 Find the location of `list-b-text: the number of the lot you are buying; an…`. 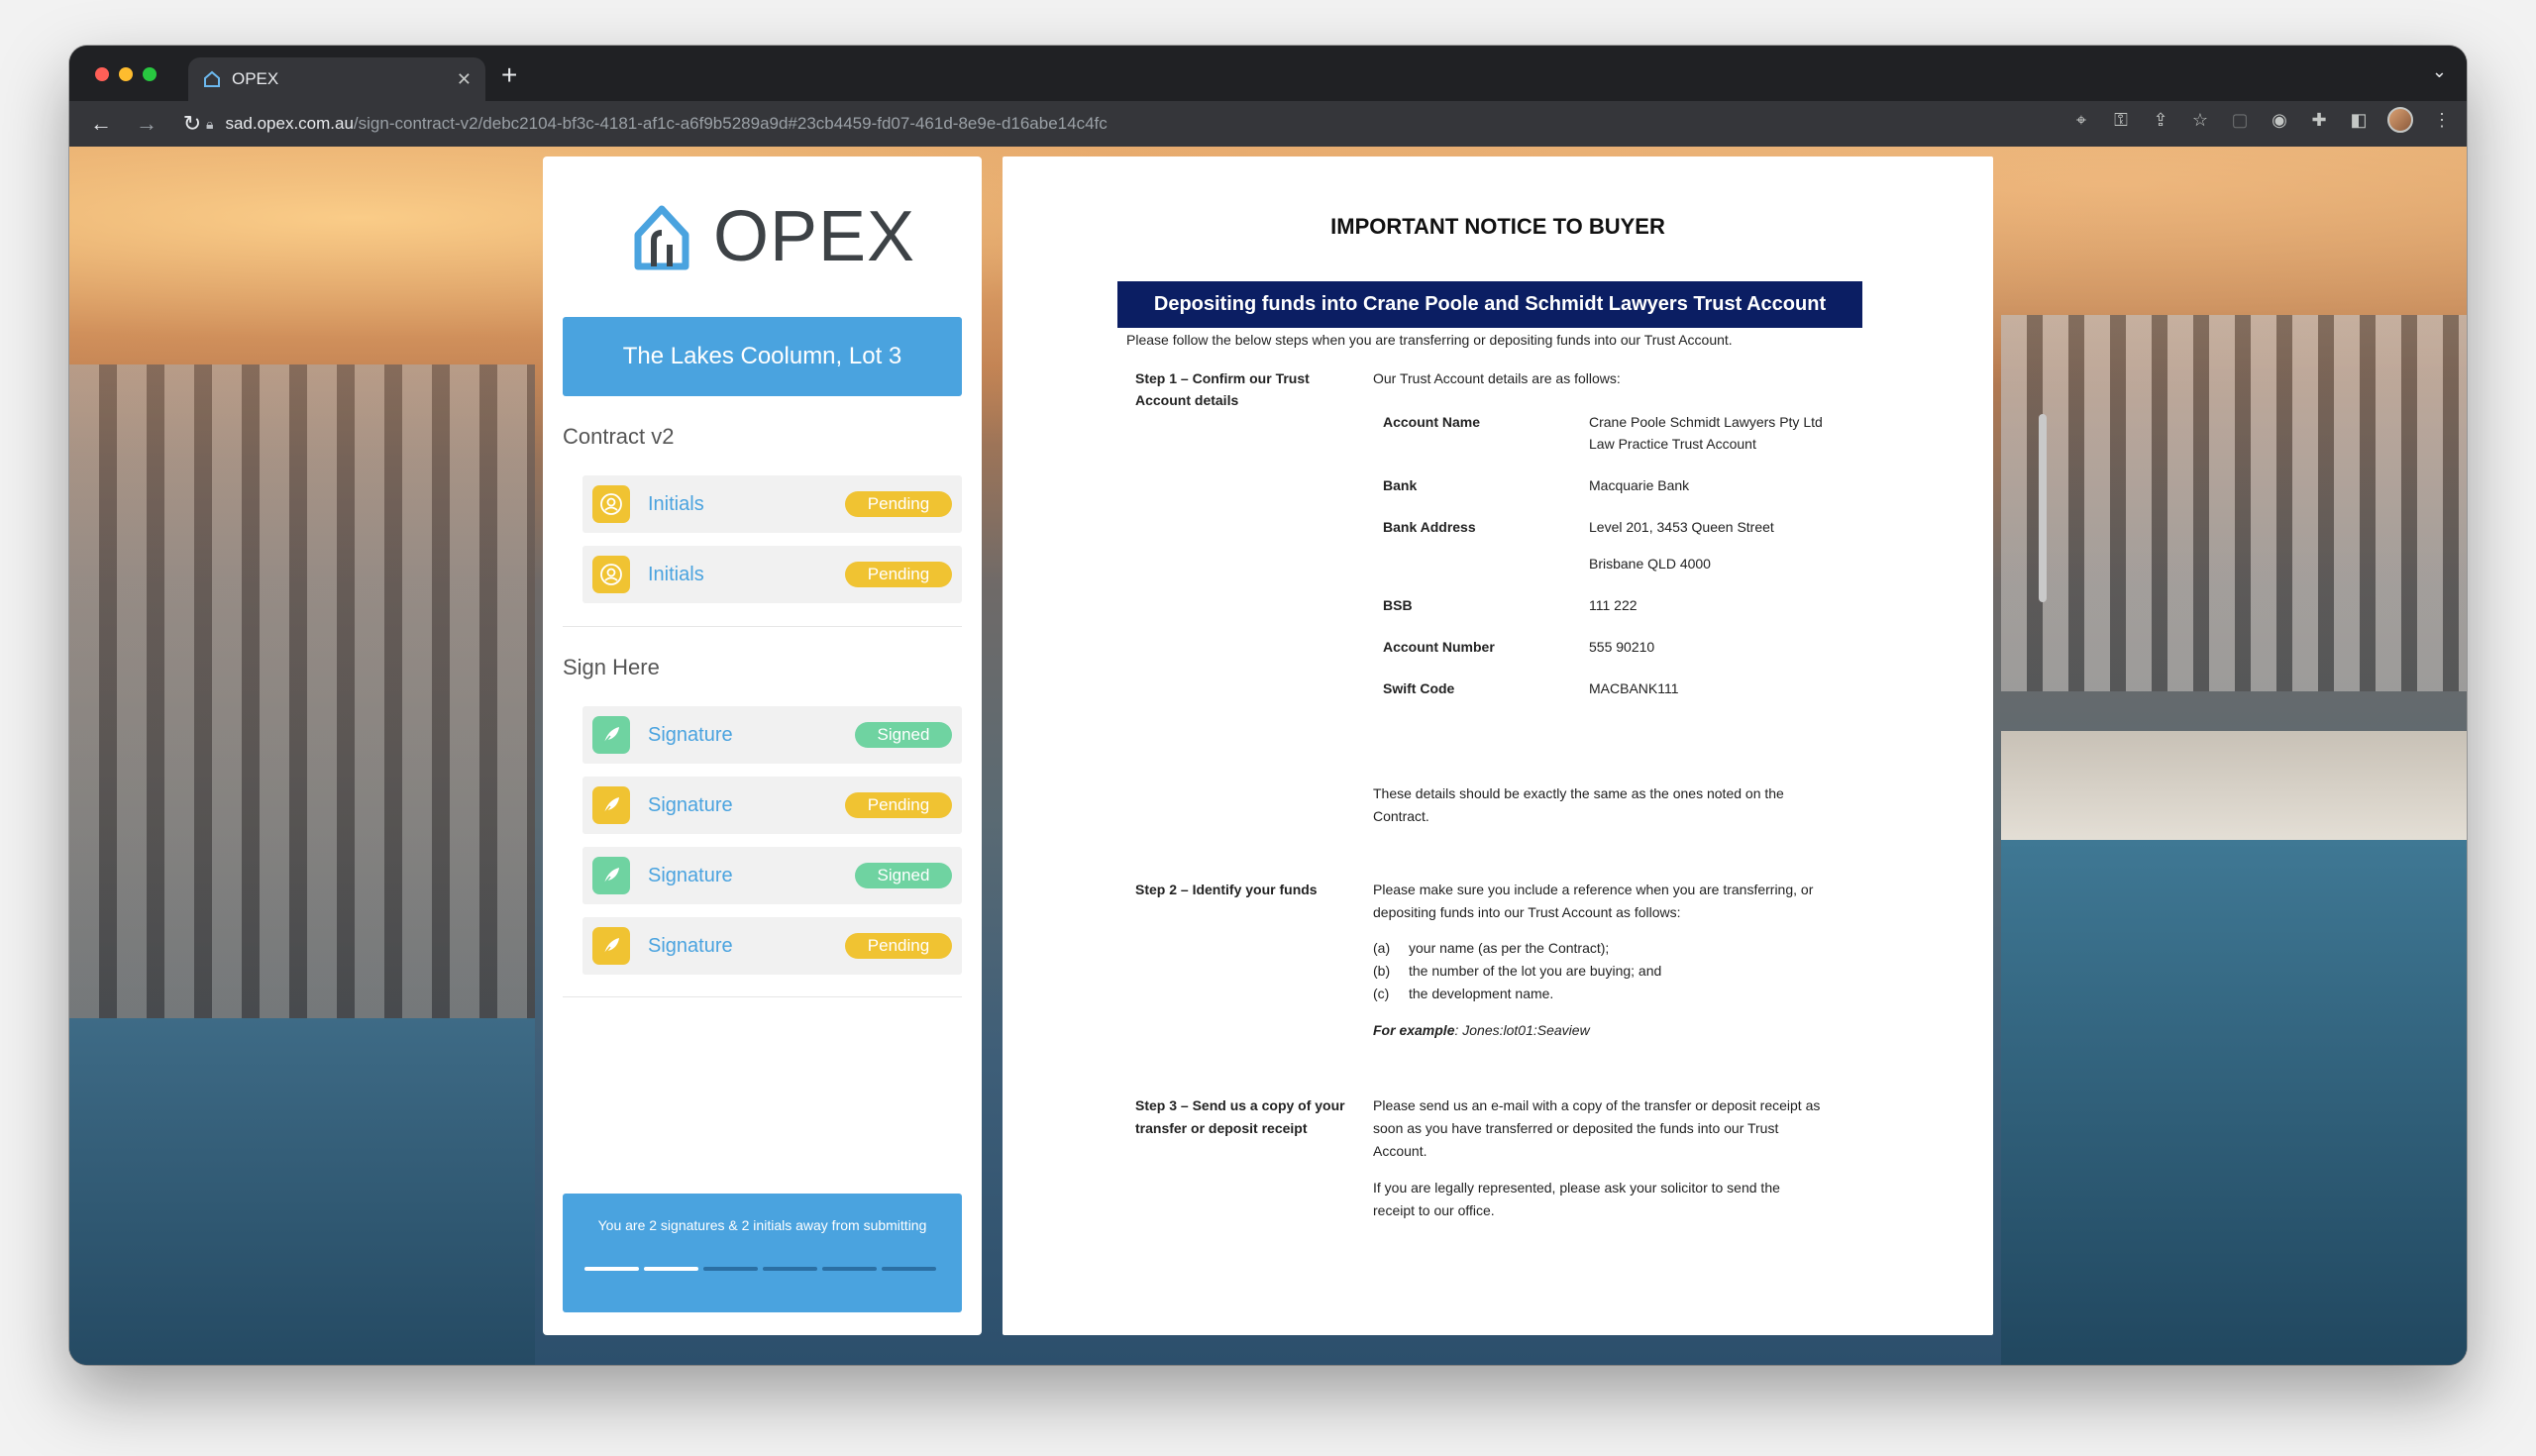

list-b-text: the number of the lot you are buying; an… is located at coordinates (1535, 971).